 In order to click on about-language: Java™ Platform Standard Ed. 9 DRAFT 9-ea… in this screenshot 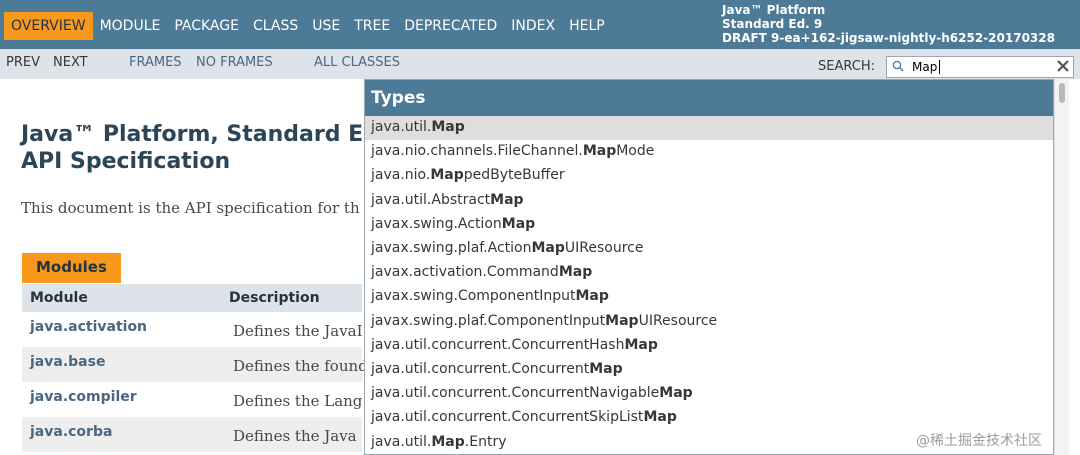, I will do `click(888, 24)`.